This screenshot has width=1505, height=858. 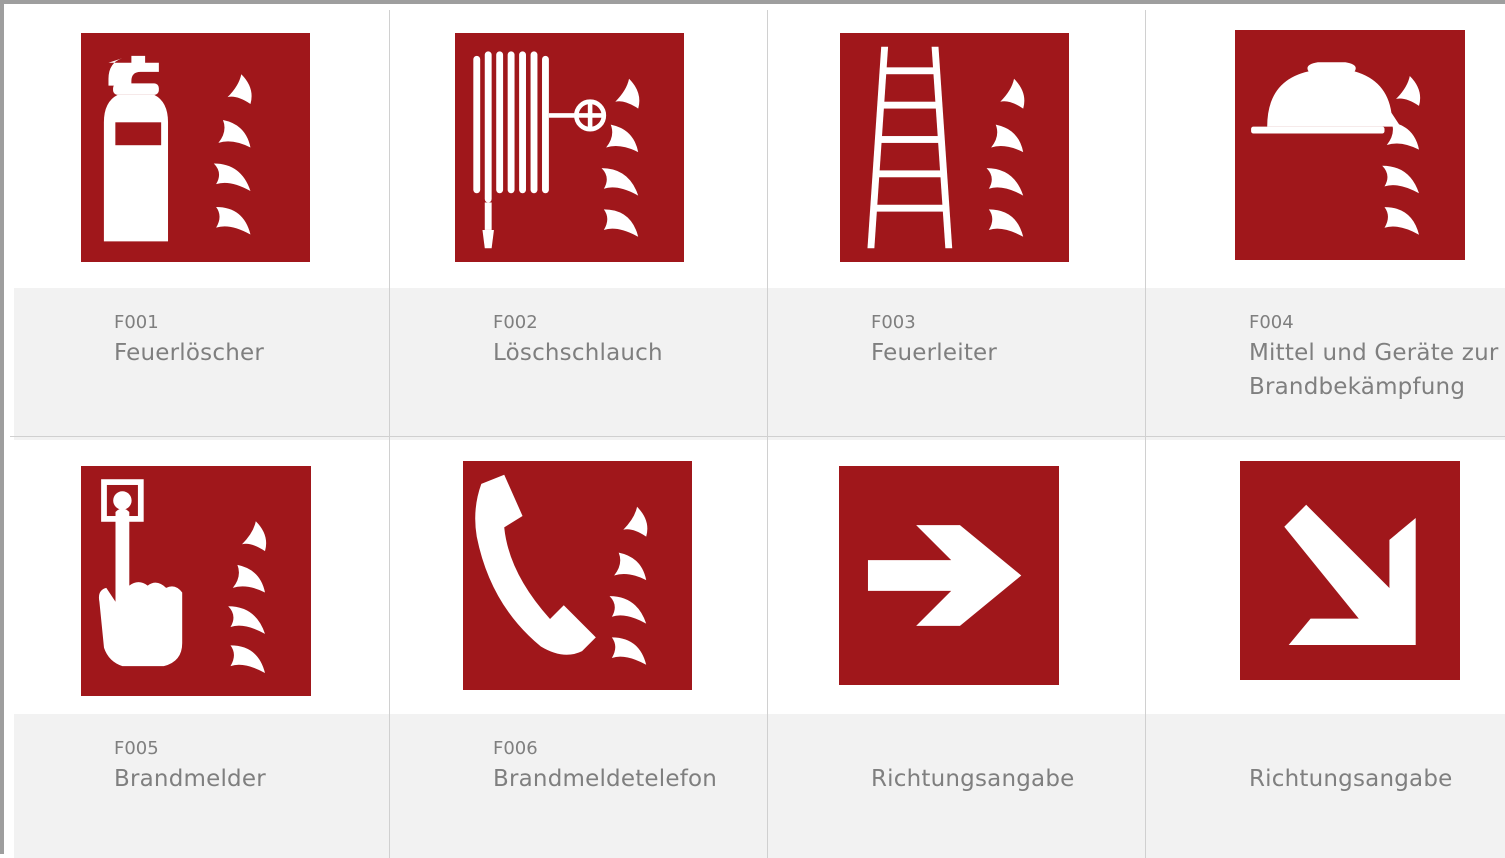 I want to click on sign-card-f001: F001 Feuerlöscher, so click(x=203, y=227).